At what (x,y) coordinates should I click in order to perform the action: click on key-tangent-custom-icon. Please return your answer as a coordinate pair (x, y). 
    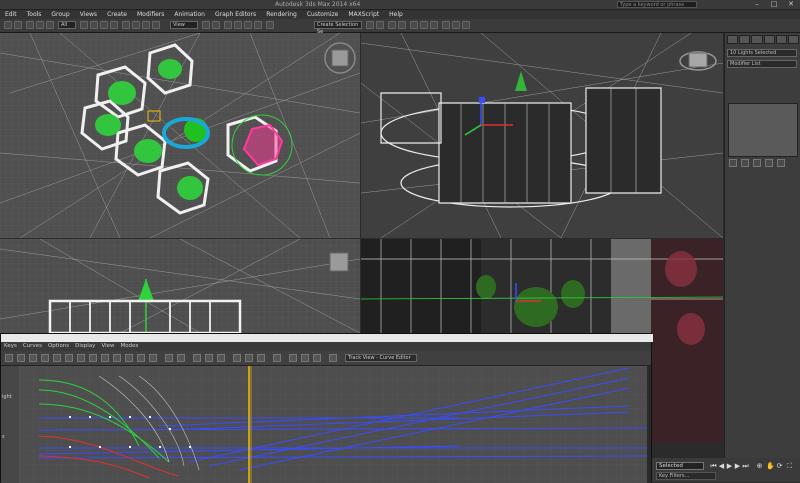
    Looking at the image, I should click on (117, 358).